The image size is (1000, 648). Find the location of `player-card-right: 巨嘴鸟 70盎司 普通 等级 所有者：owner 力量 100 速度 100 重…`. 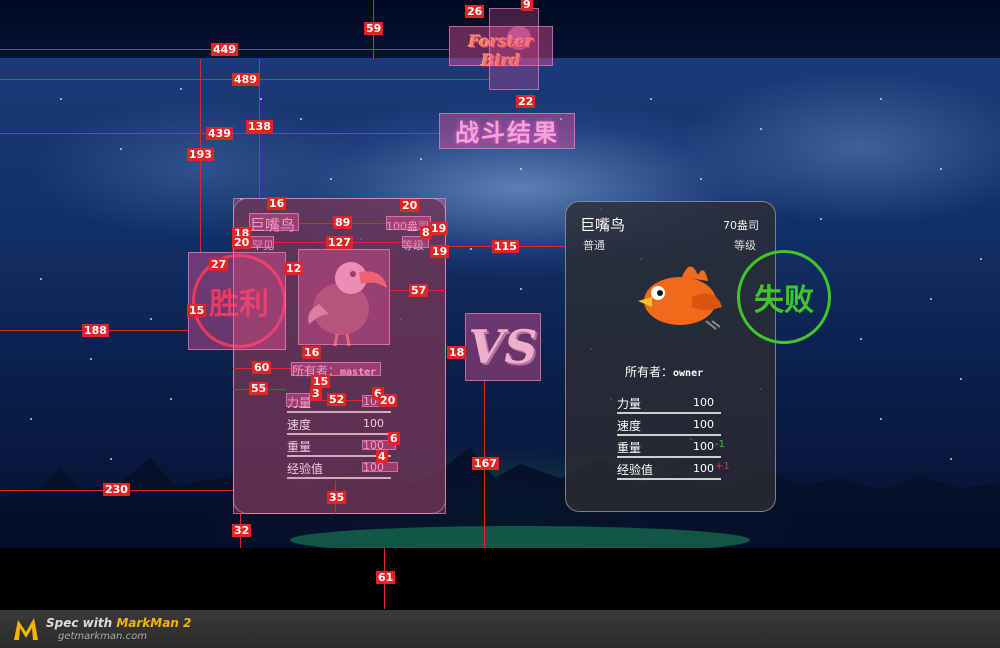

player-card-right: 巨嘴鸟 70盎司 普通 等级 所有者：owner 力量 100 速度 100 重… is located at coordinates (670, 356).